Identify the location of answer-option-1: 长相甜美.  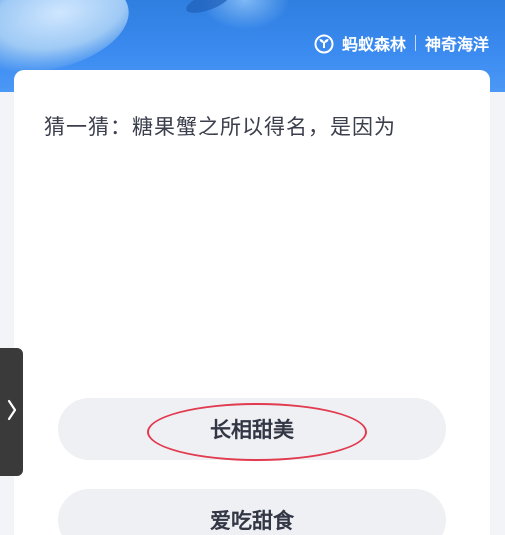
(252, 429).